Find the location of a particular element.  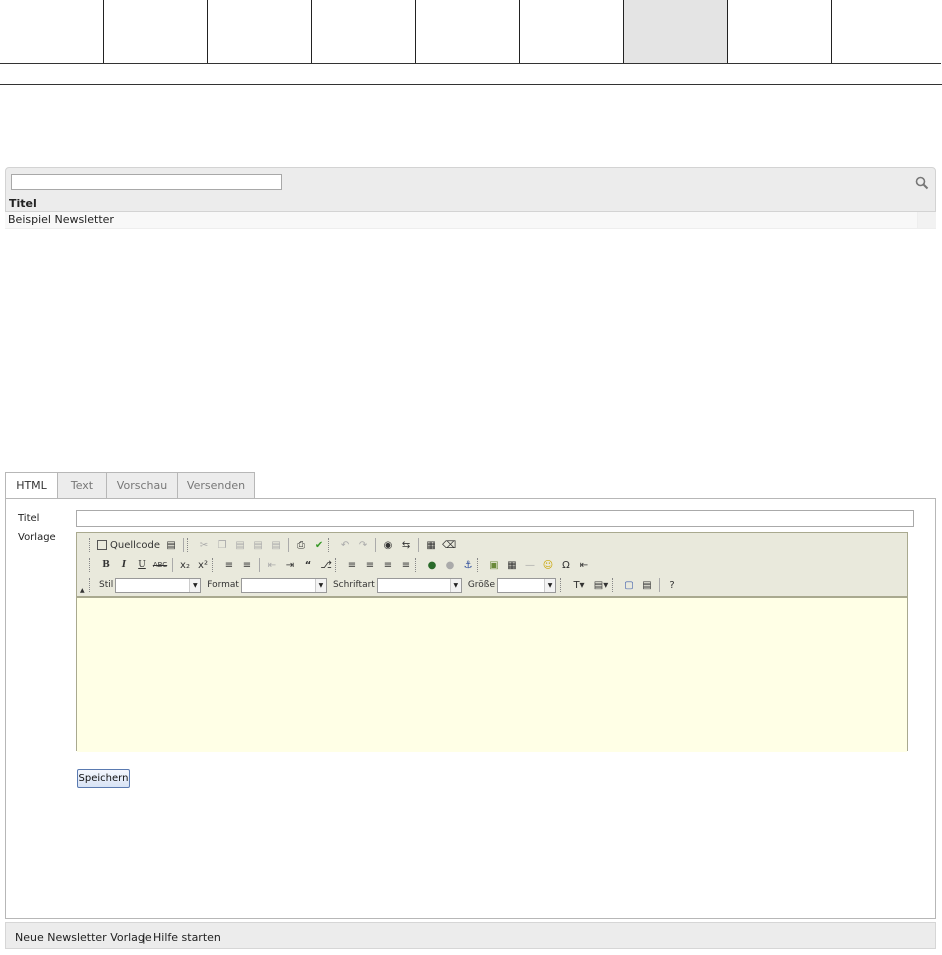

unlink-icon: ● is located at coordinates (450, 565).